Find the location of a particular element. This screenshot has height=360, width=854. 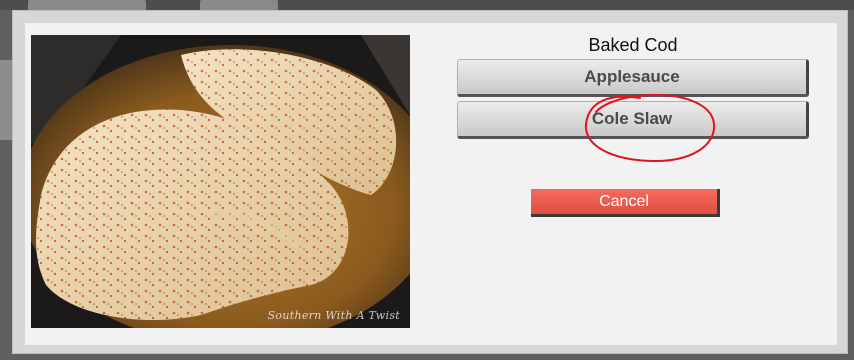

photo-watermark: Southern With A Twist is located at coordinates (333, 315).